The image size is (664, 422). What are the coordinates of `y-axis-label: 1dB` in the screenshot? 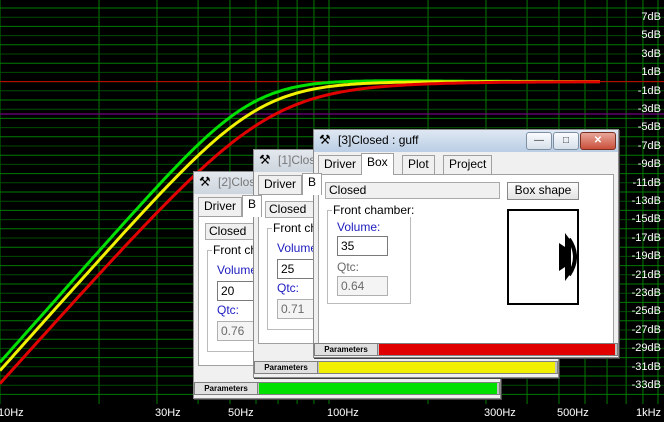 It's located at (651, 72).